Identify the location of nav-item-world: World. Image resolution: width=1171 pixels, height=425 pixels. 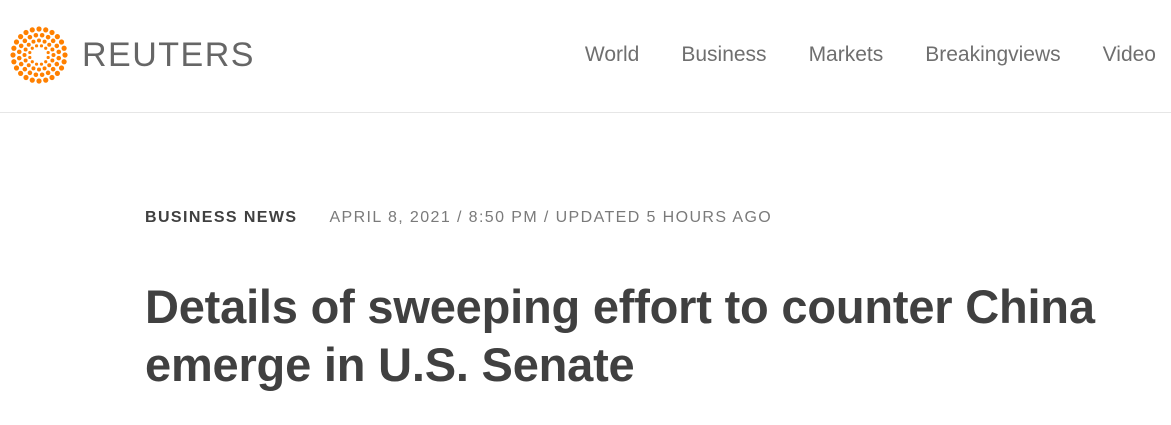
(612, 55).